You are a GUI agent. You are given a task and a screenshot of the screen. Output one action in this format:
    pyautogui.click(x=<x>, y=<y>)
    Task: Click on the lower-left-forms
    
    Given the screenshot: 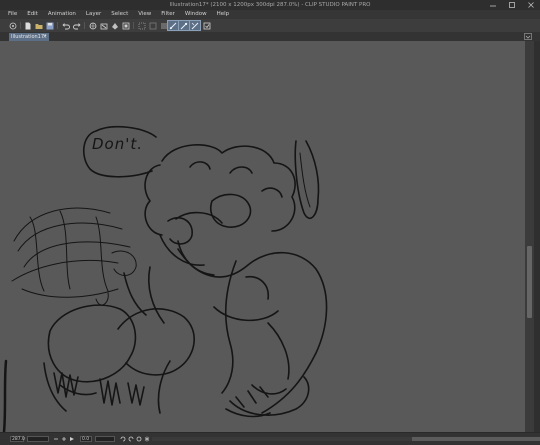 What is the action you would take?
    pyautogui.click(x=119, y=340)
    